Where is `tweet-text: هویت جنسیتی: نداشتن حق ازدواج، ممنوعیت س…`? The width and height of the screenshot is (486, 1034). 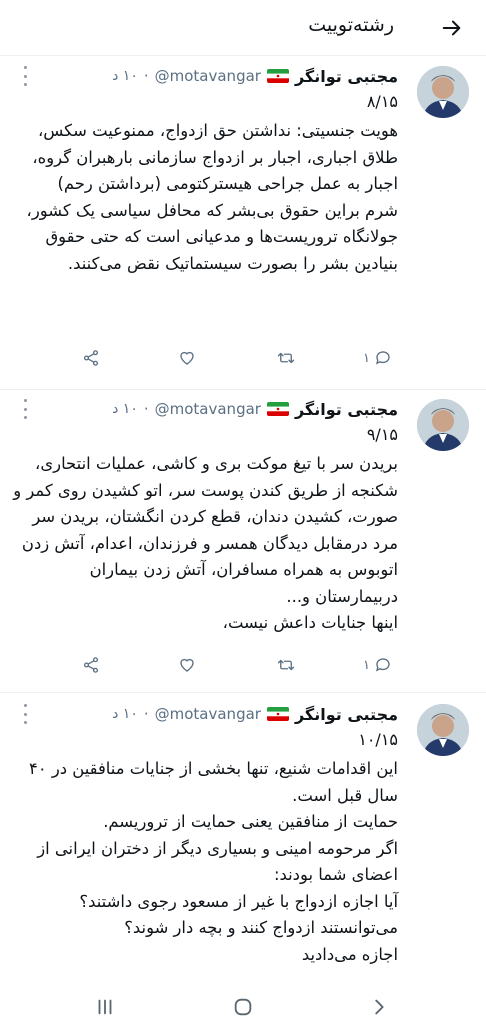 tweet-text: هویت جنسیتی: نداشتن حق ازدواج، ممنوعیت س… is located at coordinates (212, 197).